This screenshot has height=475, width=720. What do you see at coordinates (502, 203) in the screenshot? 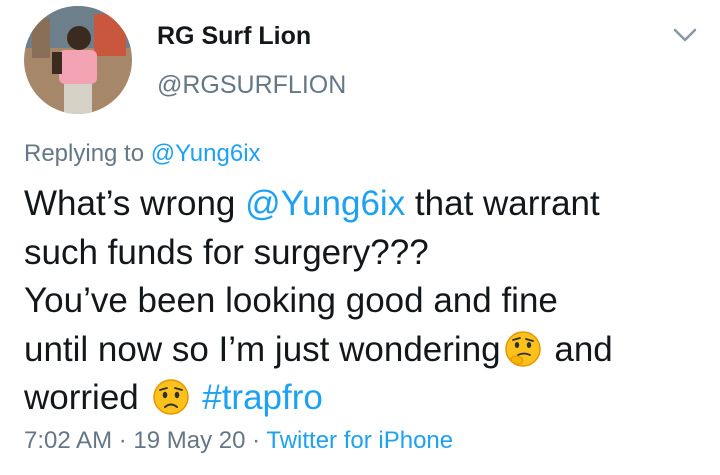
I see `text-segment: that warrant` at bounding box center [502, 203].